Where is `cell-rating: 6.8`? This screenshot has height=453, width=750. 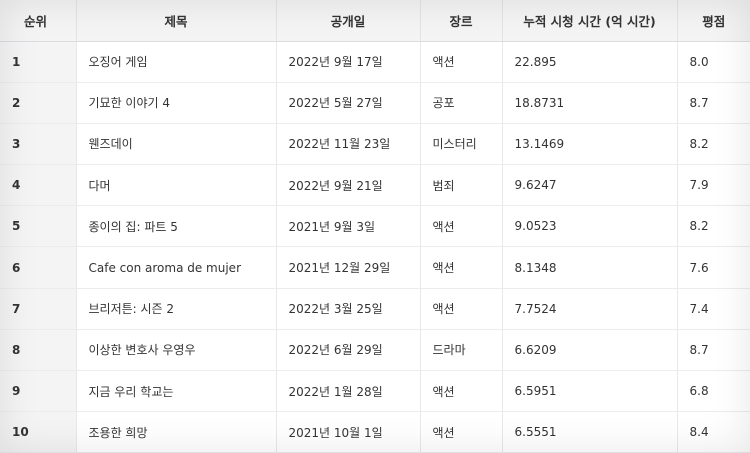 cell-rating: 6.8 is located at coordinates (713, 391).